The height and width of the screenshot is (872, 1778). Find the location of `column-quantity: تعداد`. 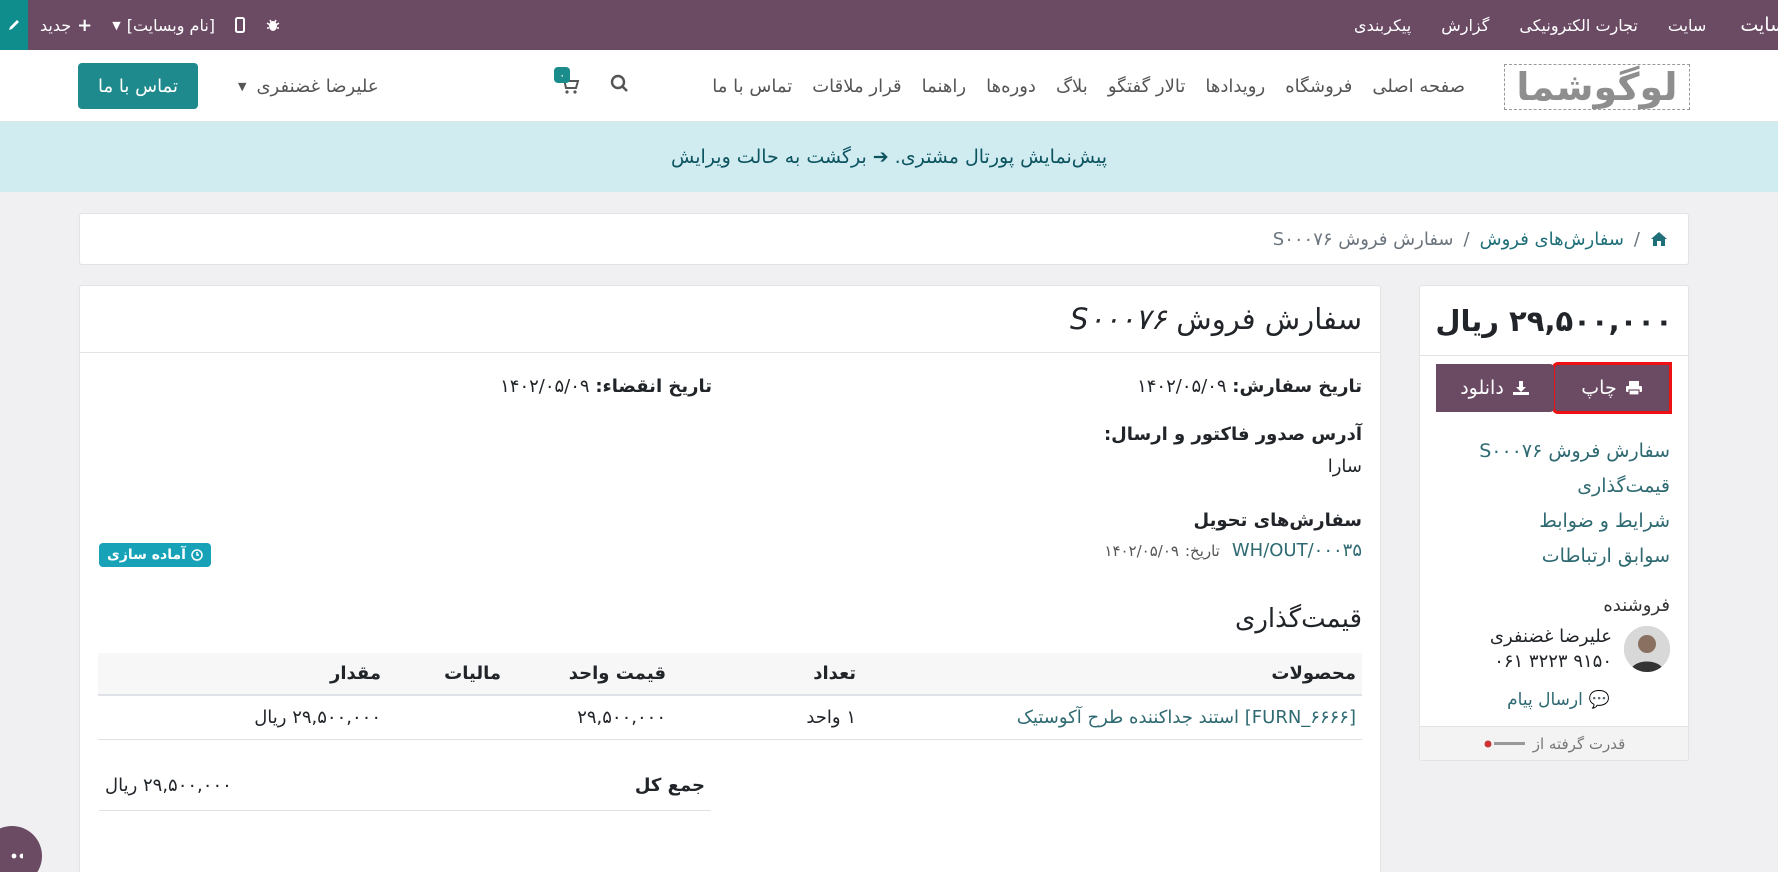

column-quantity: تعداد is located at coordinates (767, 674).